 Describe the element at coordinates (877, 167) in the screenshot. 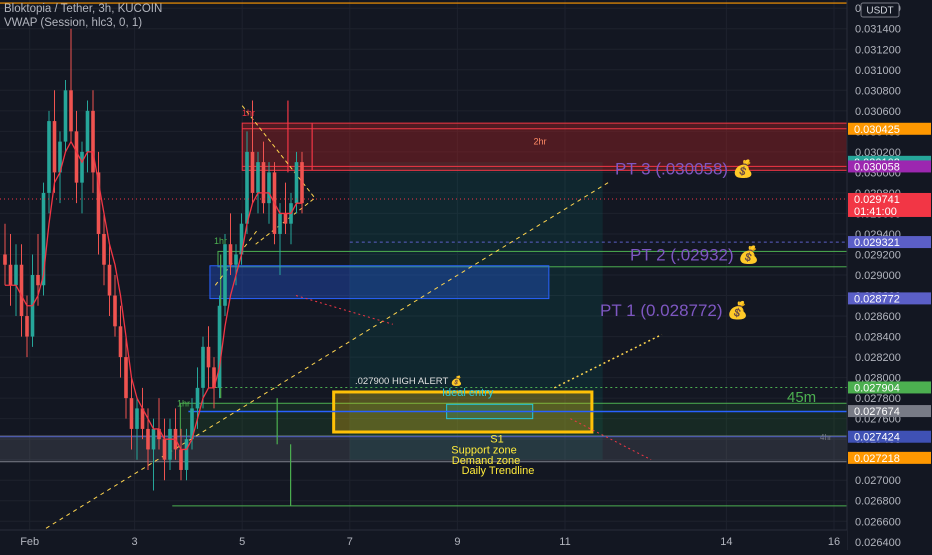

I see `price-tag-label: 0.030058` at that location.